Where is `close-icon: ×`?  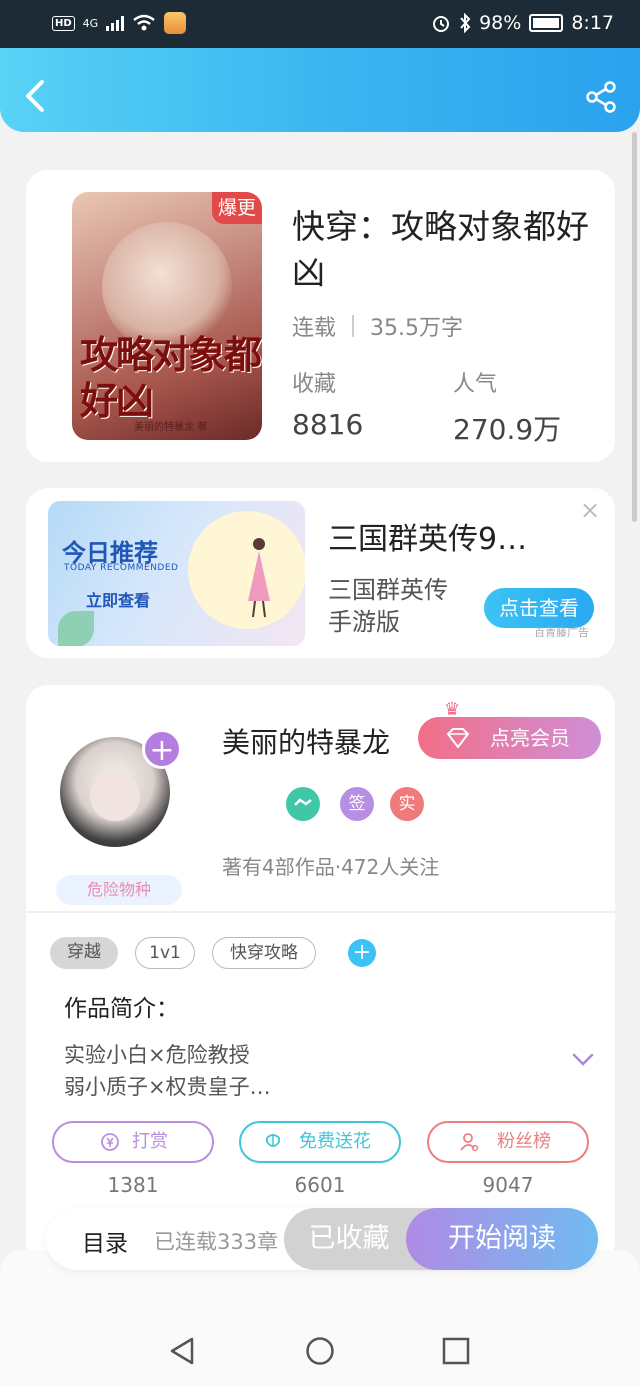
close-icon: × is located at coordinates (590, 510).